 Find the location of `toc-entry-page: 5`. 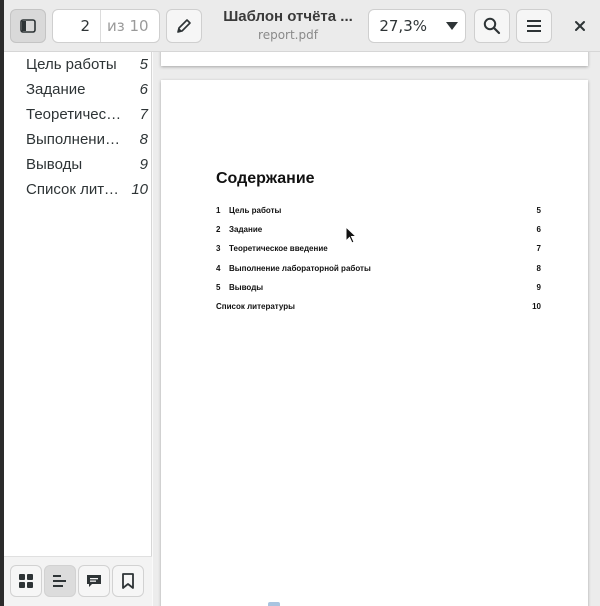

toc-entry-page: 5 is located at coordinates (538, 210).